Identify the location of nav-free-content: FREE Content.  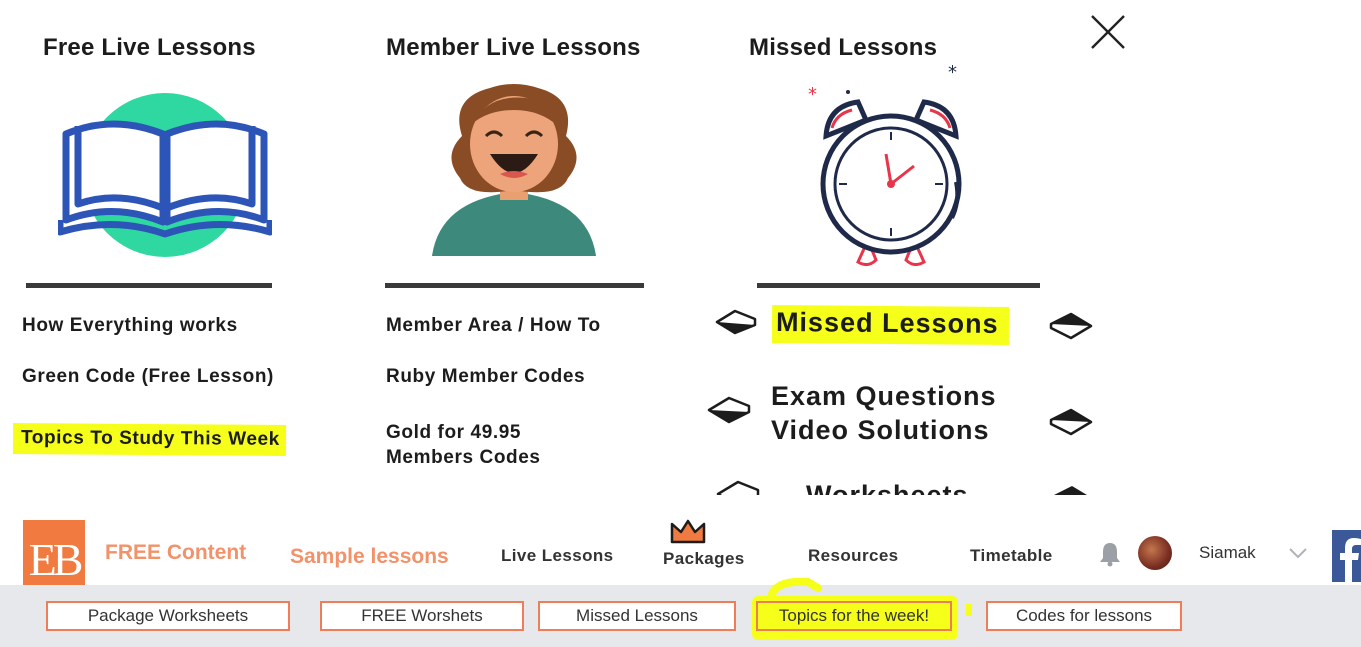
(175, 553).